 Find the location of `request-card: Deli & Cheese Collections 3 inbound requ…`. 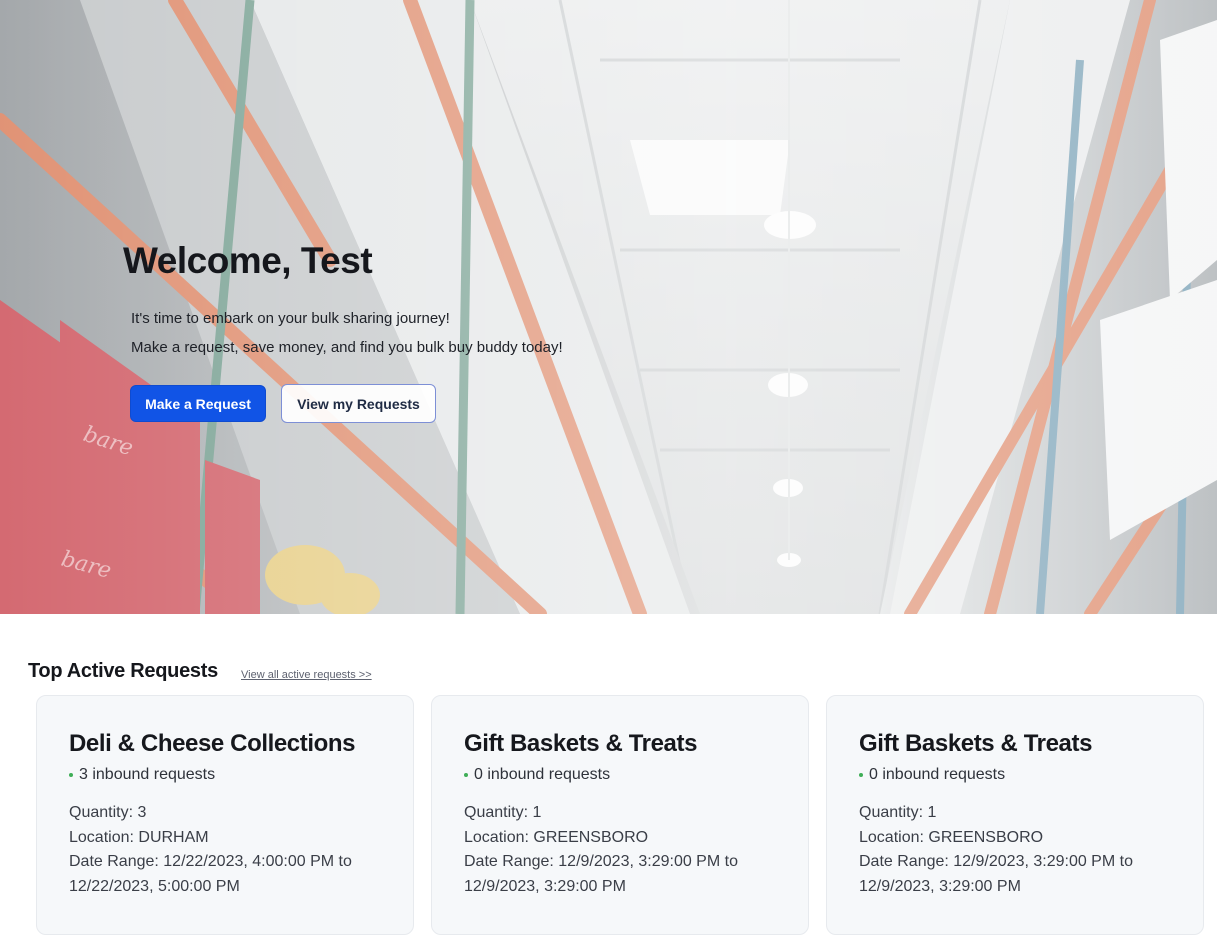

request-card: Deli & Cheese Collections 3 inbound requ… is located at coordinates (225, 815).